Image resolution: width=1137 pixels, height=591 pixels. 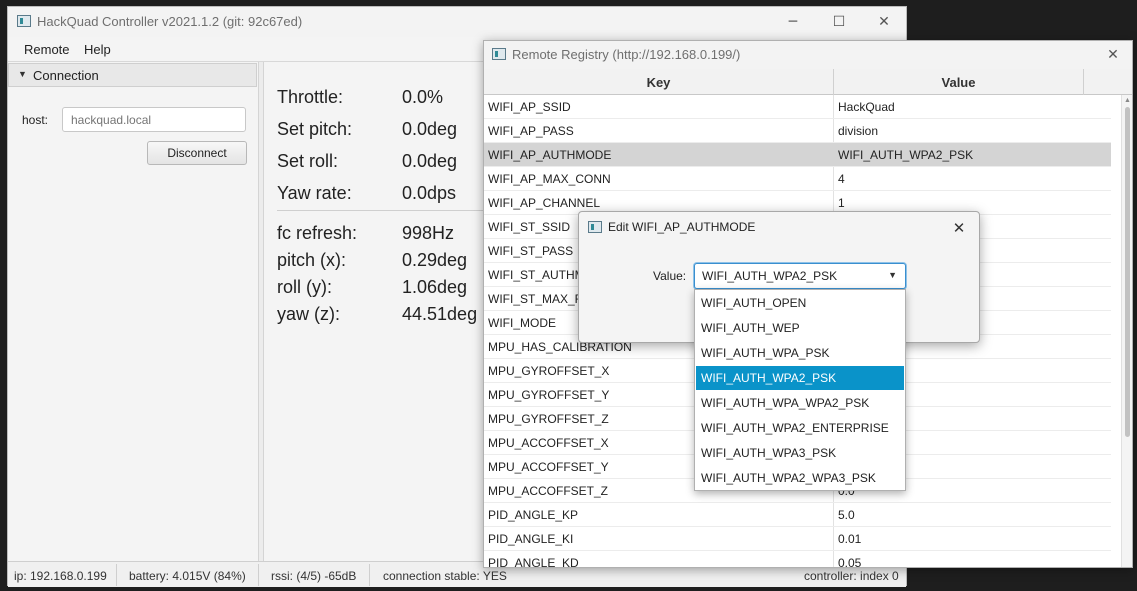 What do you see at coordinates (430, 161) in the screenshot?
I see `set-roll-value: 0.0deg` at bounding box center [430, 161].